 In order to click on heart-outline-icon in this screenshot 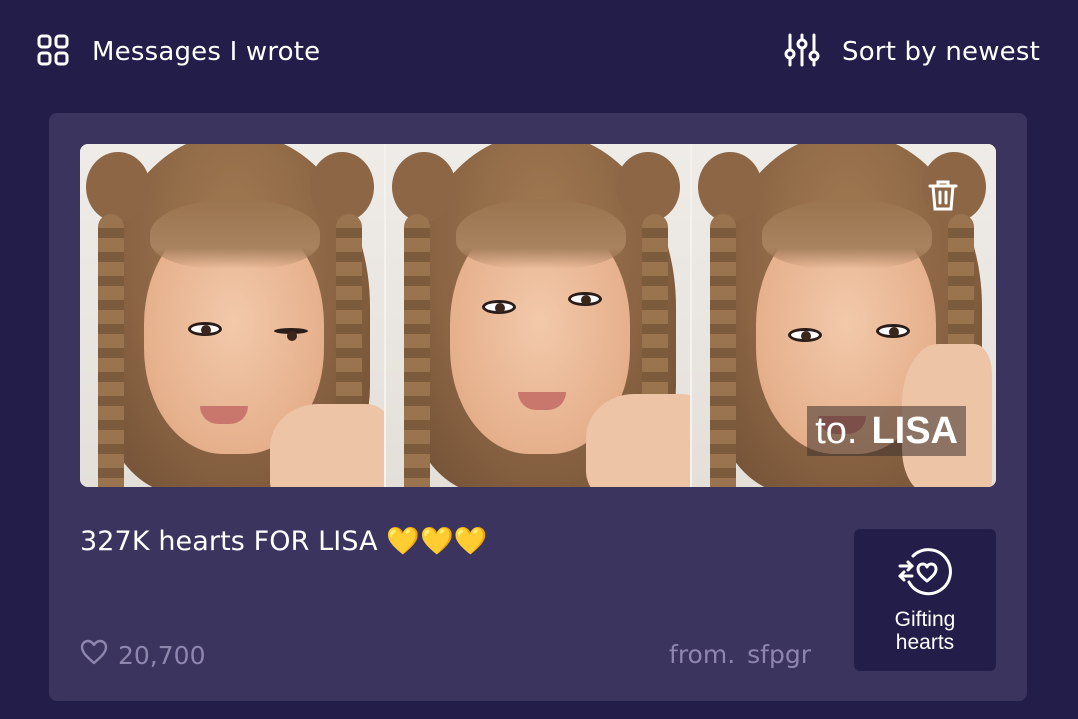, I will do `click(94, 655)`.